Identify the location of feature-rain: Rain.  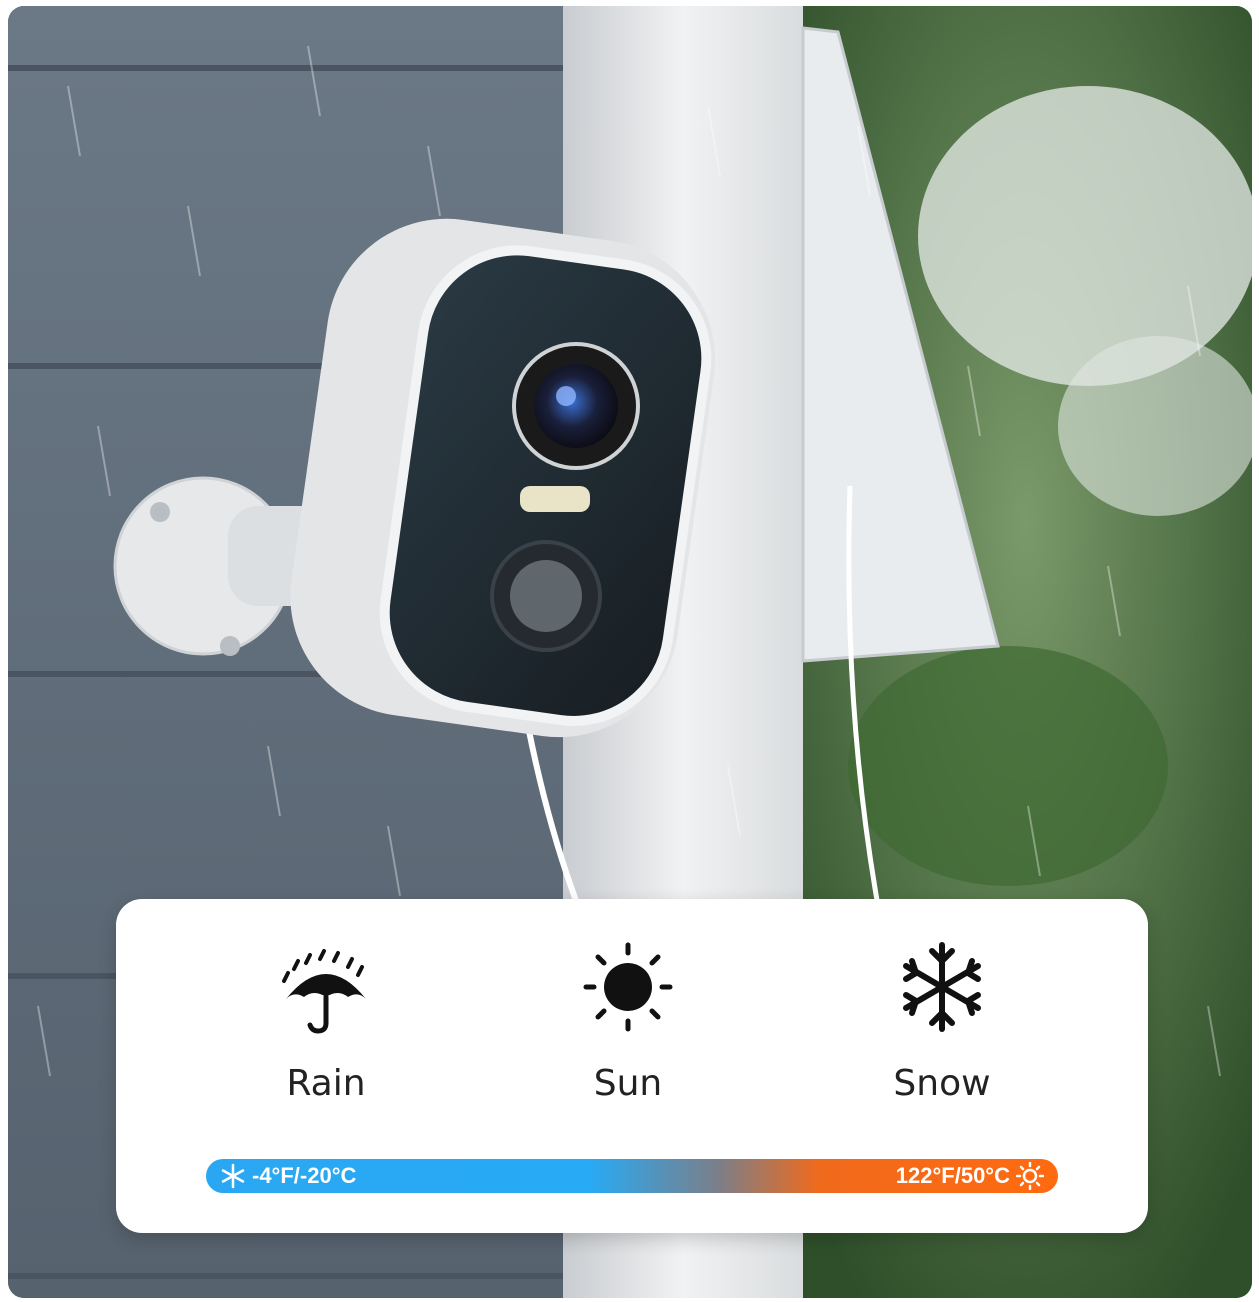
(326, 1021).